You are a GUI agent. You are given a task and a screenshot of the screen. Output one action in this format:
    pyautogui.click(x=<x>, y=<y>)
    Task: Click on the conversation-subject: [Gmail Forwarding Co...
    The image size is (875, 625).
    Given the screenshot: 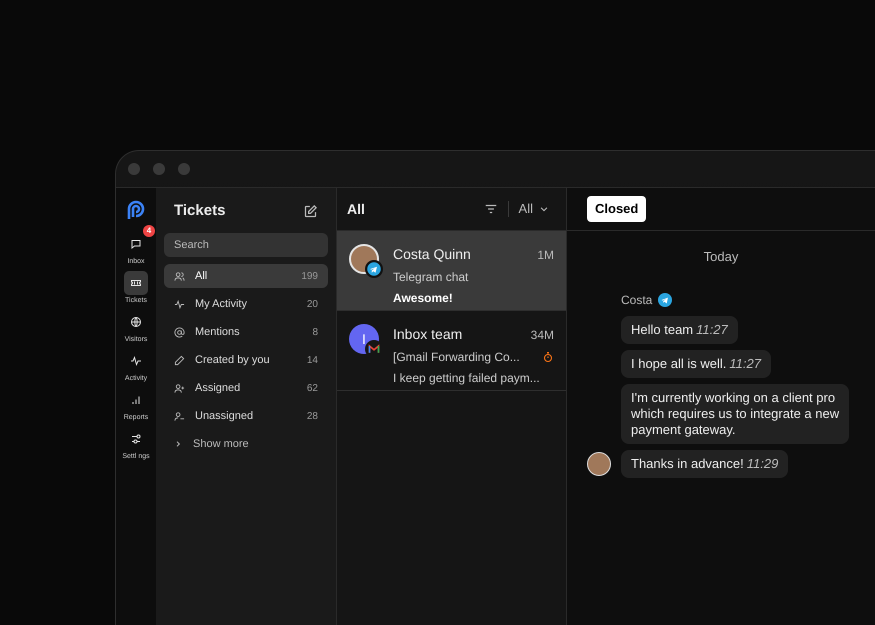 What is the action you would take?
    pyautogui.click(x=456, y=357)
    